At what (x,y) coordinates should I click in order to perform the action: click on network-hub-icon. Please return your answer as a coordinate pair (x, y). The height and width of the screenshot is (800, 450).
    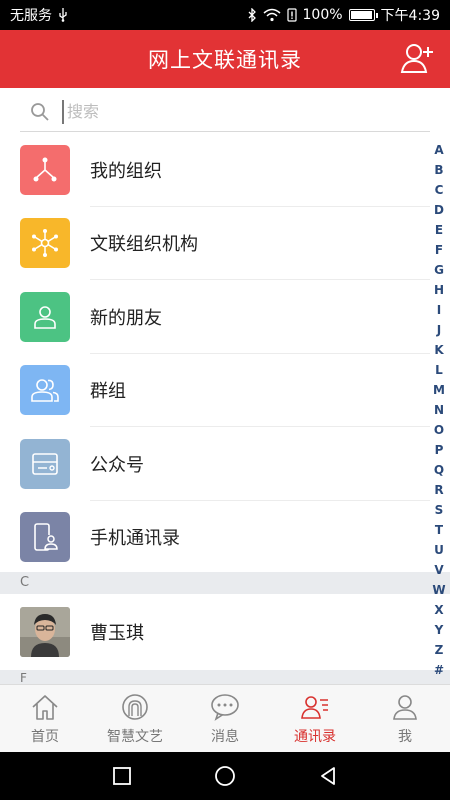
    Looking at the image, I should click on (45, 243).